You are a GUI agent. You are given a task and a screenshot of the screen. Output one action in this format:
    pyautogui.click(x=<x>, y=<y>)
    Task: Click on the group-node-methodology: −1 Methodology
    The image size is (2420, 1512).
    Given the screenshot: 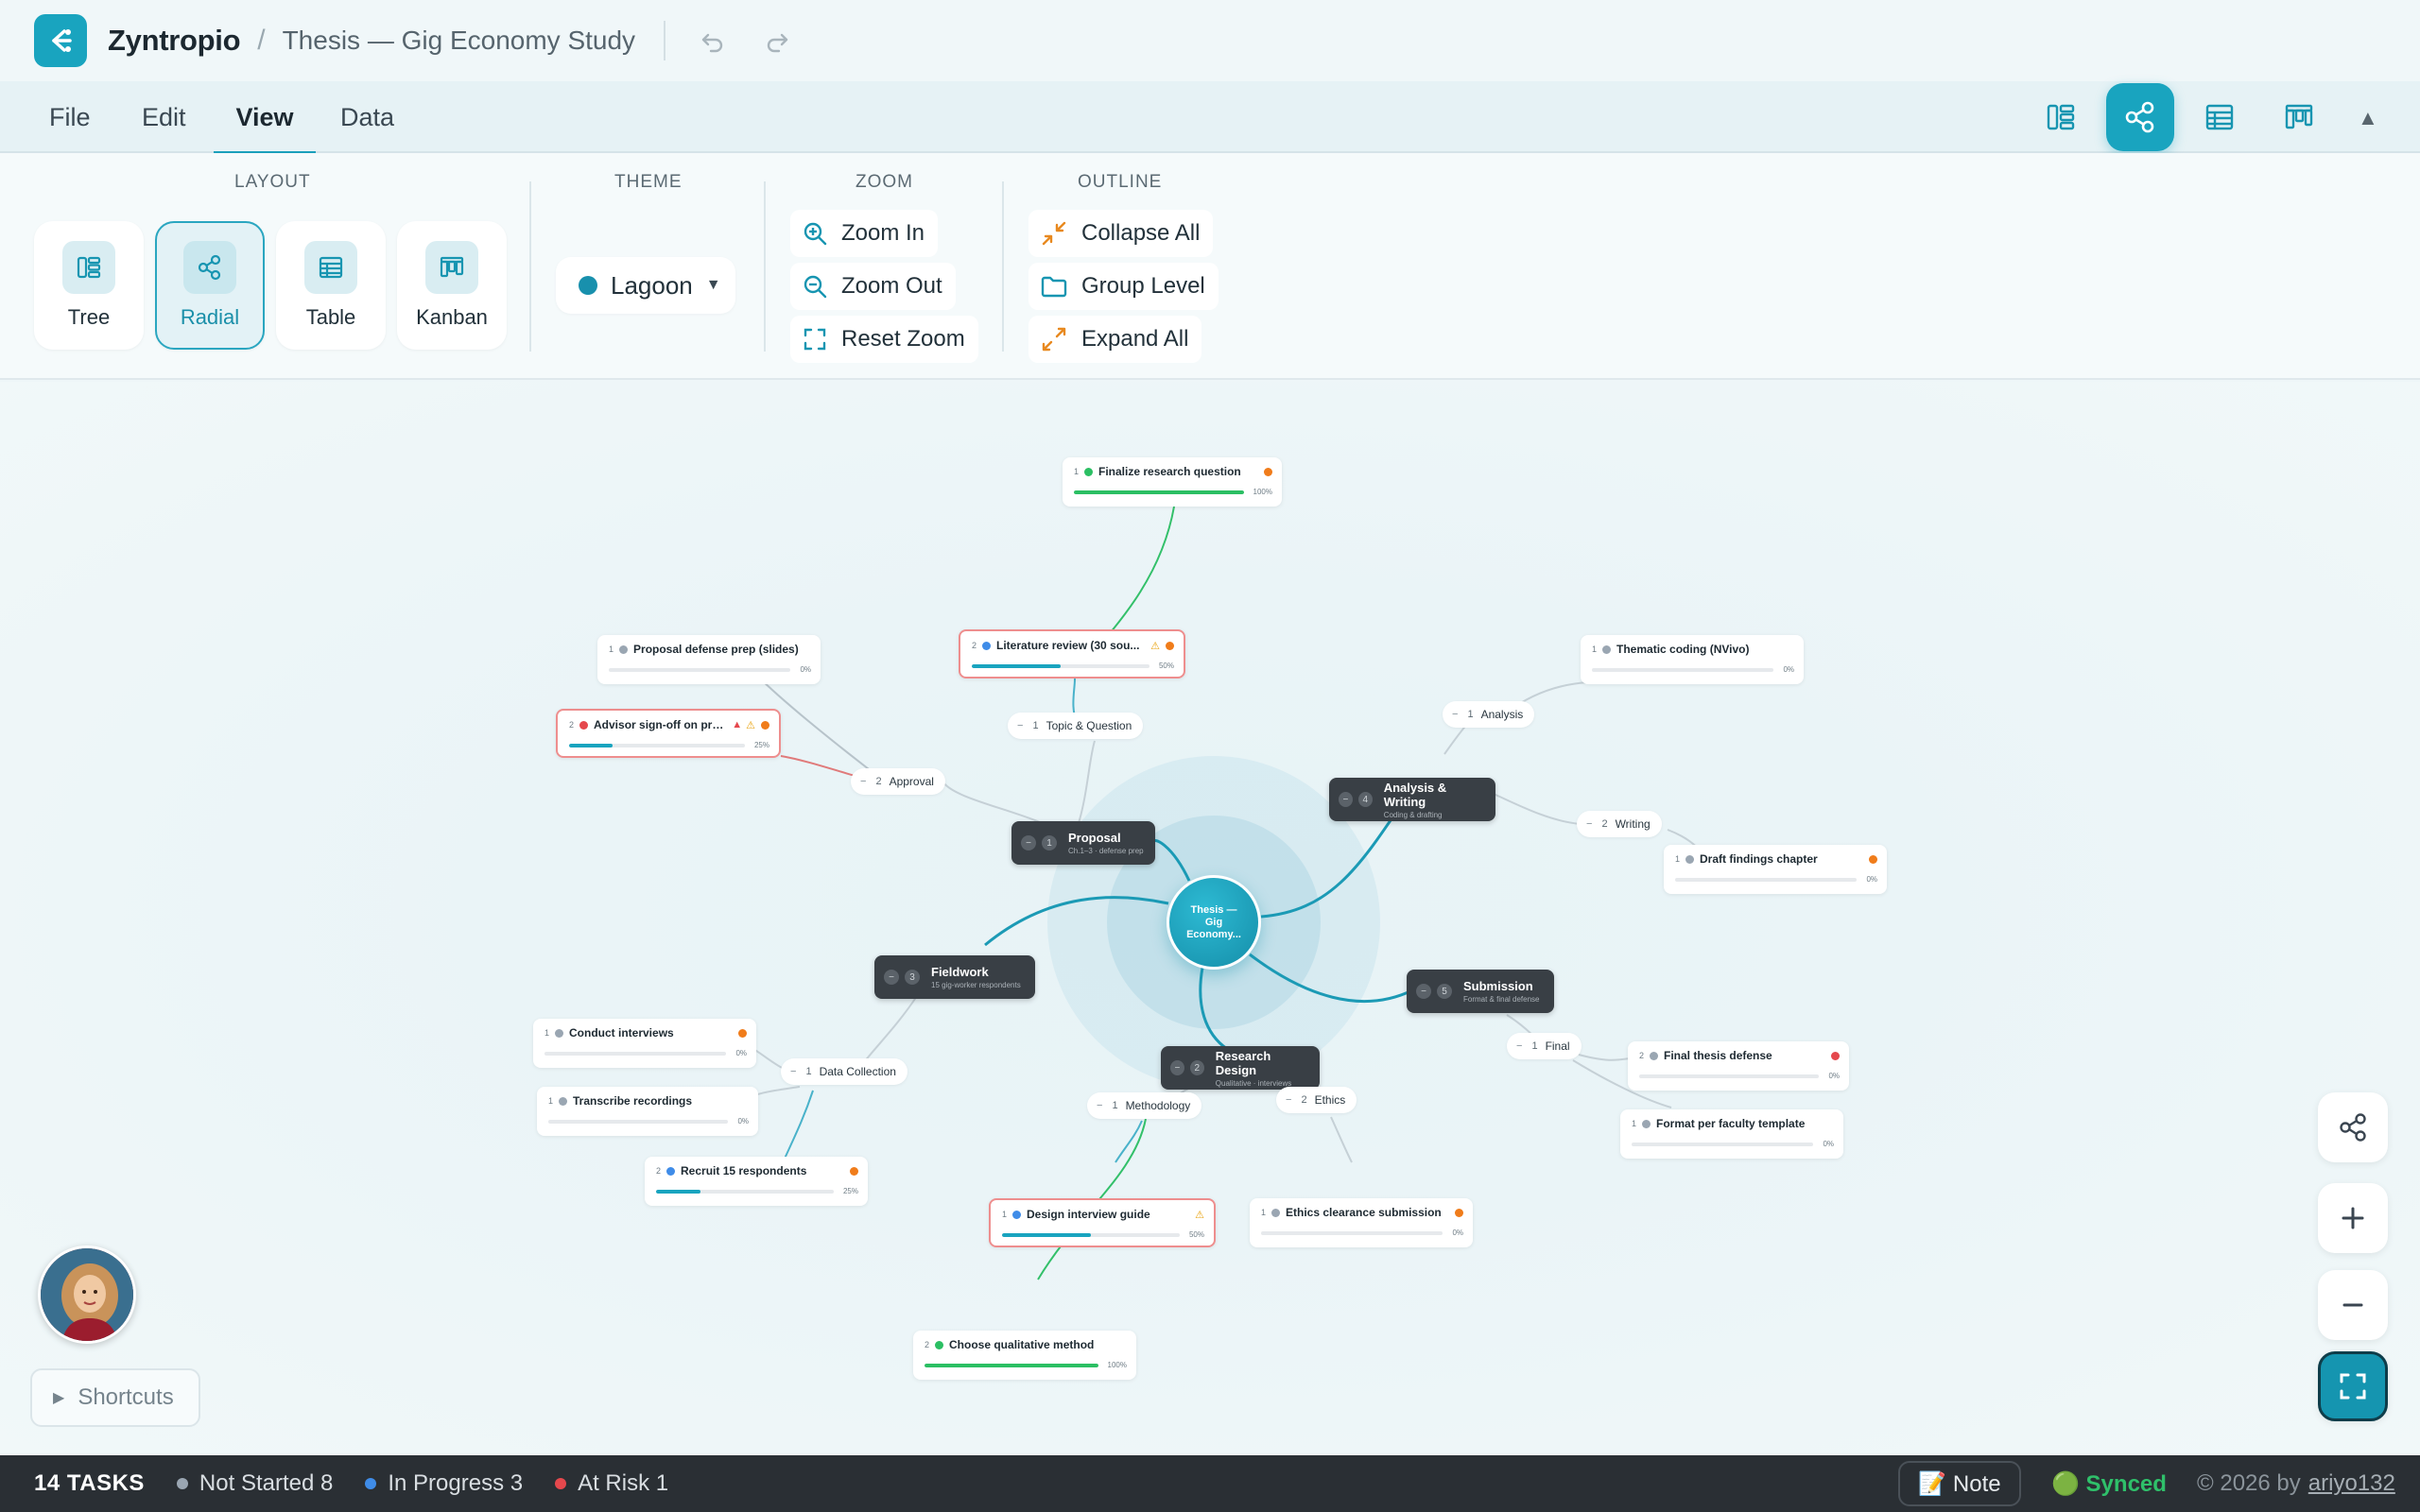 What is the action you would take?
    pyautogui.click(x=1144, y=1105)
    